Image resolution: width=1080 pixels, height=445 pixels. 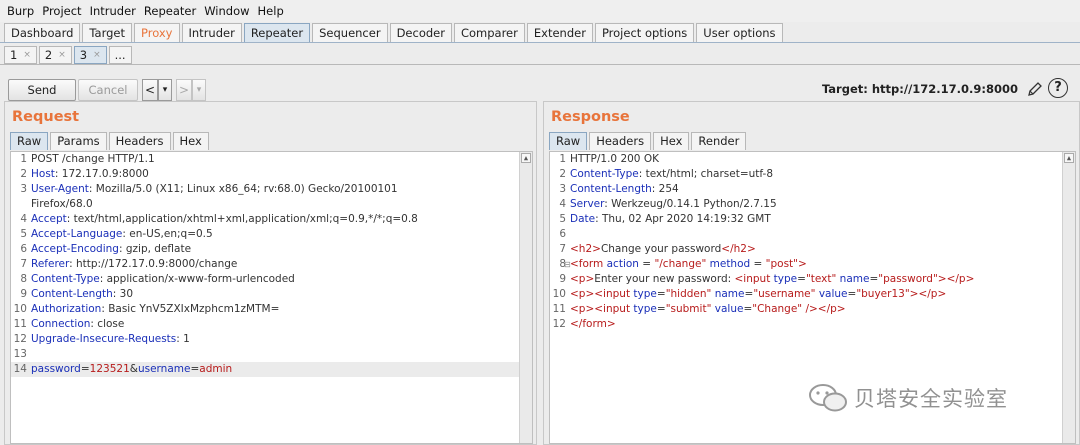 I want to click on line-number: 10, so click(x=20, y=309).